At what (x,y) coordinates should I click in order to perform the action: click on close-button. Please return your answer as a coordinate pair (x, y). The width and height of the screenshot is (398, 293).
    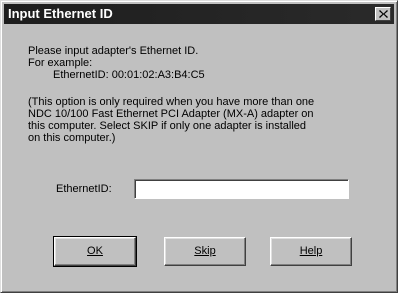
    Looking at the image, I should click on (383, 14).